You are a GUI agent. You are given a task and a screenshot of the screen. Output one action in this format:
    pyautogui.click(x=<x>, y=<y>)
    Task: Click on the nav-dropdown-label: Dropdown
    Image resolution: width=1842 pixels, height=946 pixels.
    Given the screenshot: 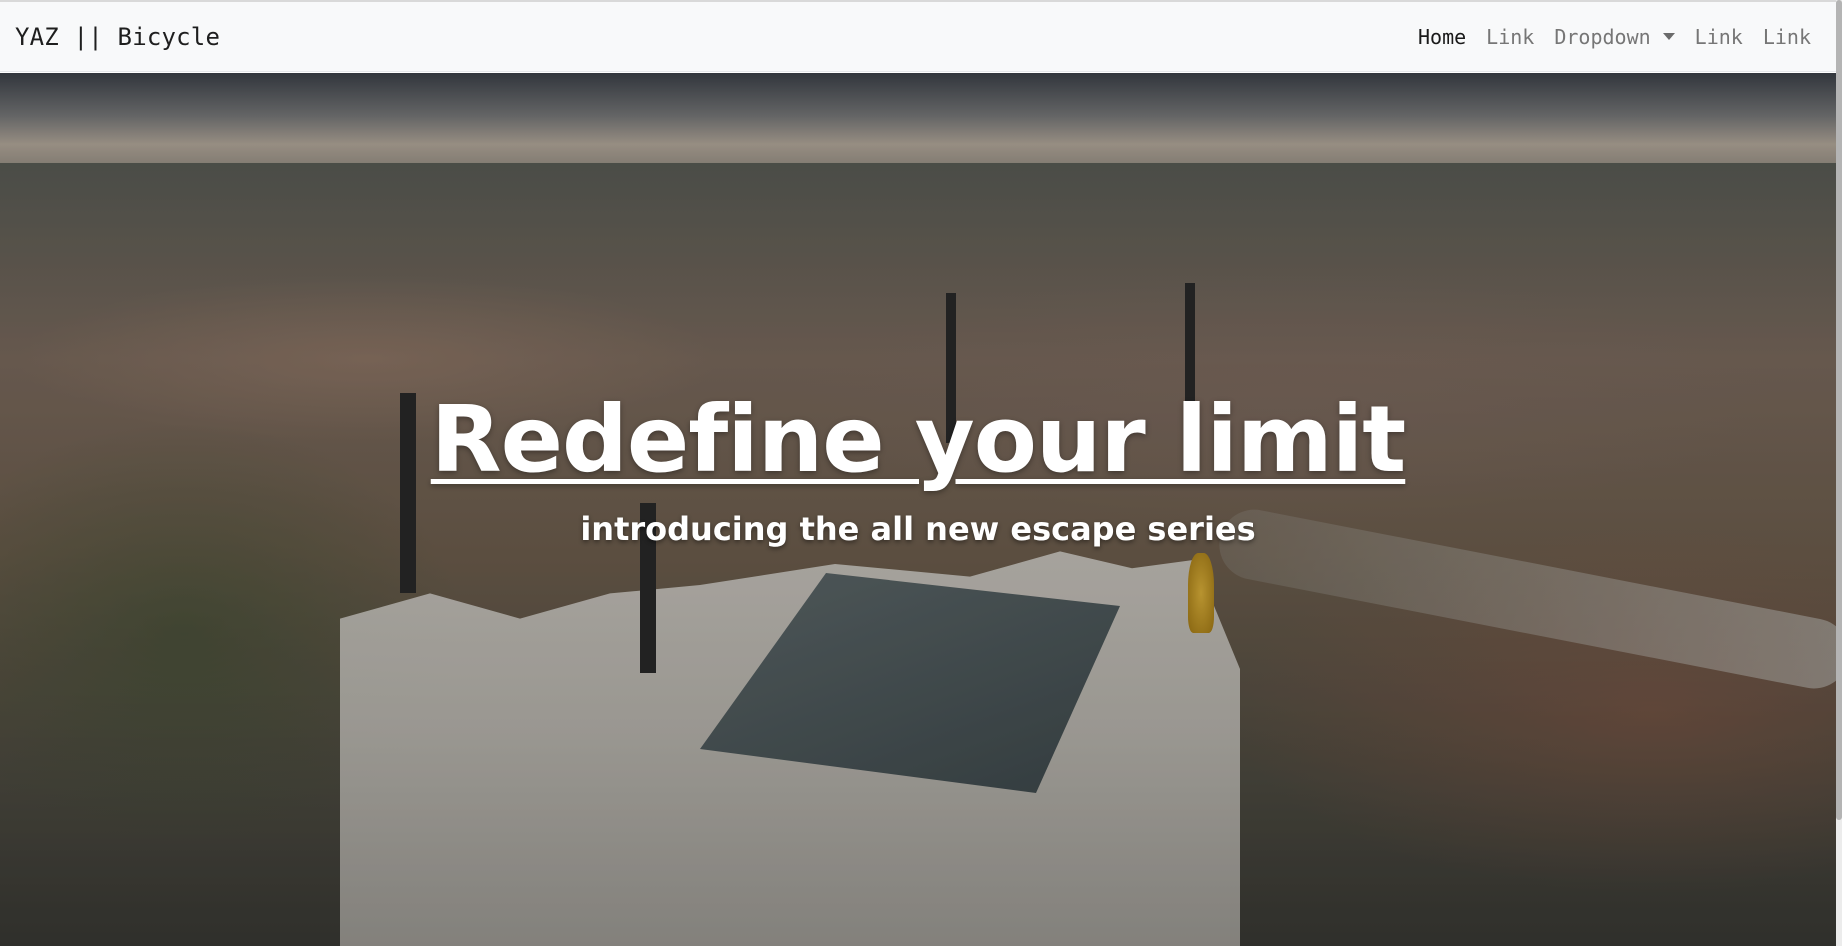 What is the action you would take?
    pyautogui.click(x=1602, y=36)
    